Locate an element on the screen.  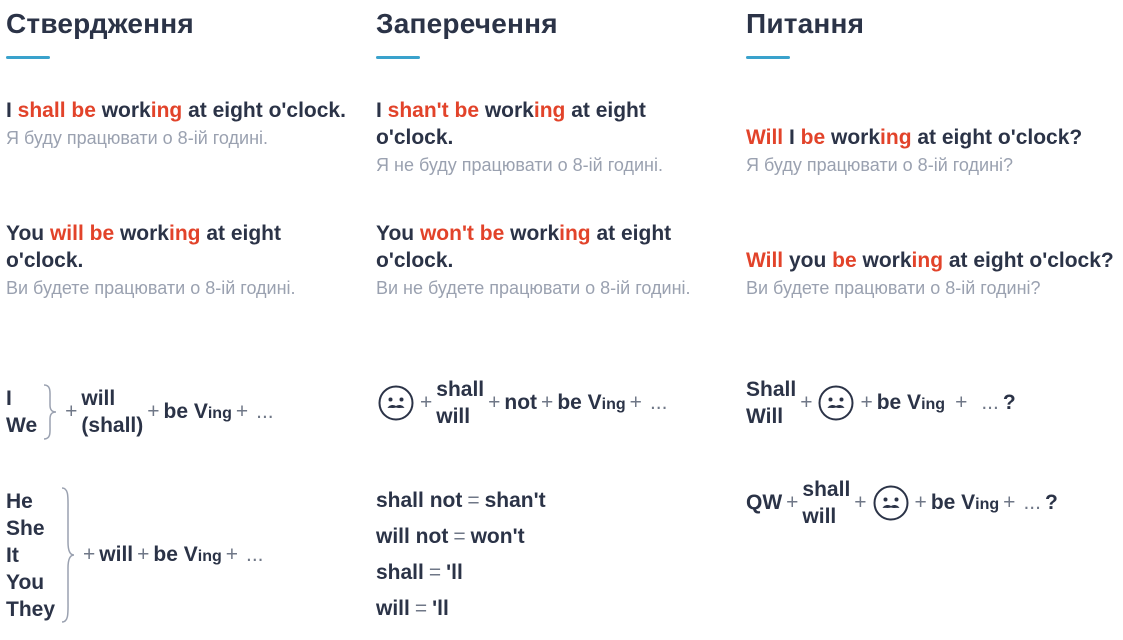
example-sentence: I shall be working at eight o'clock. is located at coordinates (176, 110).